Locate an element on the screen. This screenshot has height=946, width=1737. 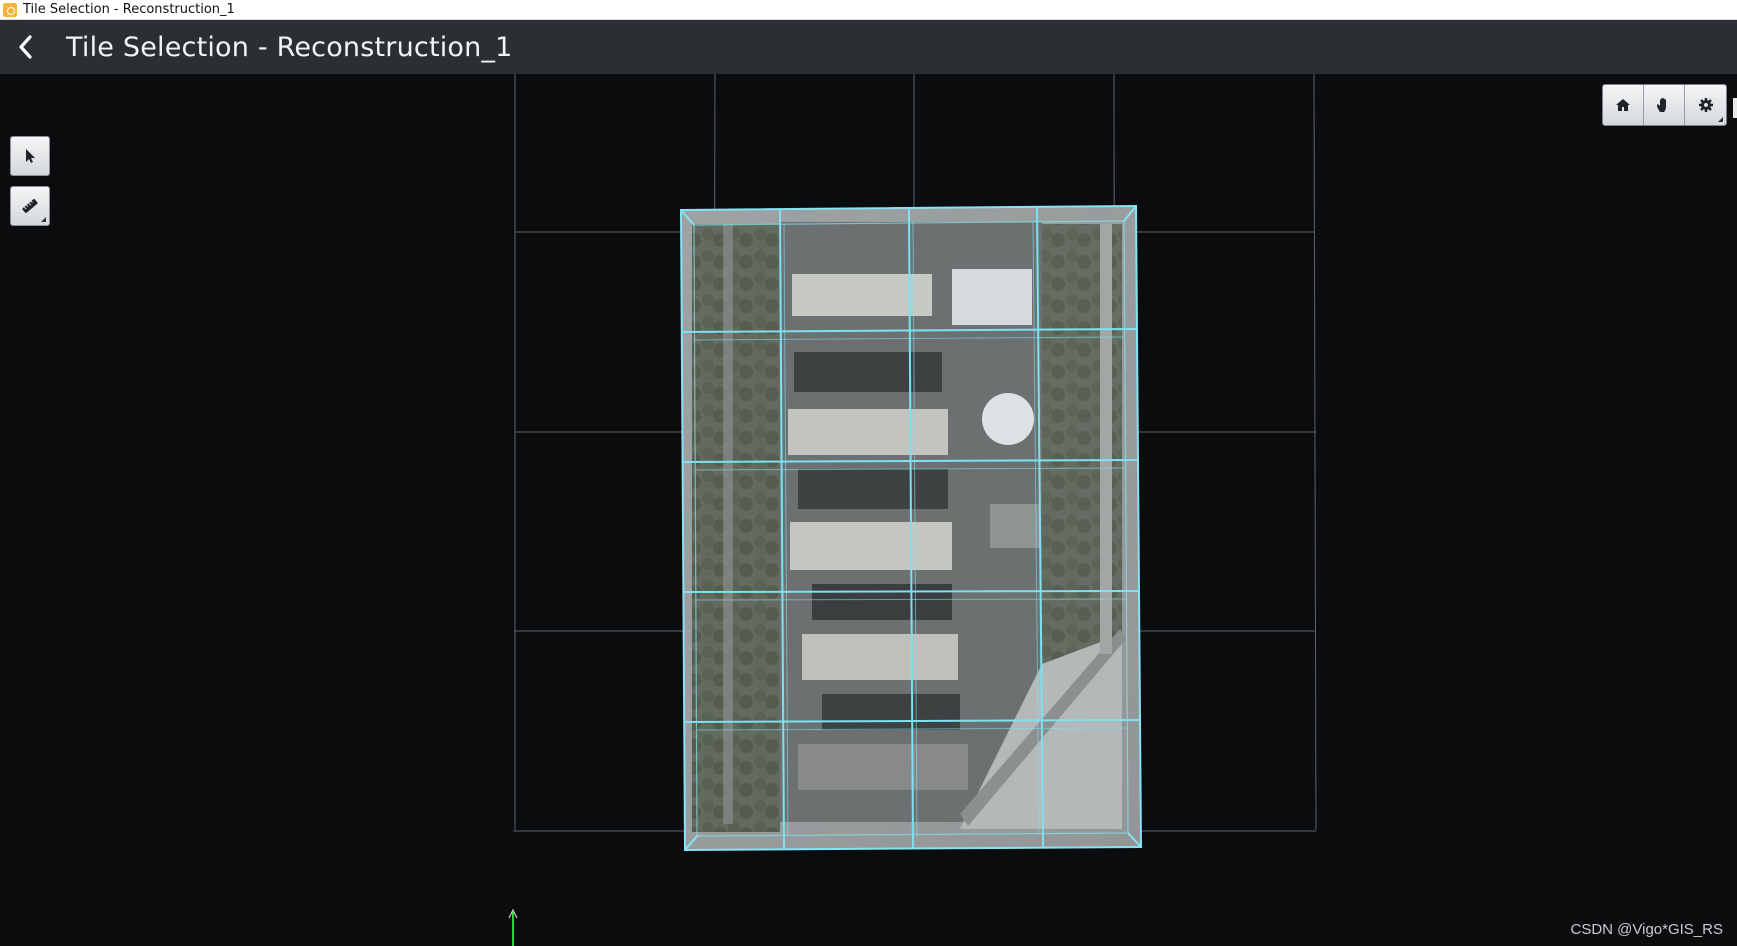
app-logo-icon is located at coordinates (10, 9).